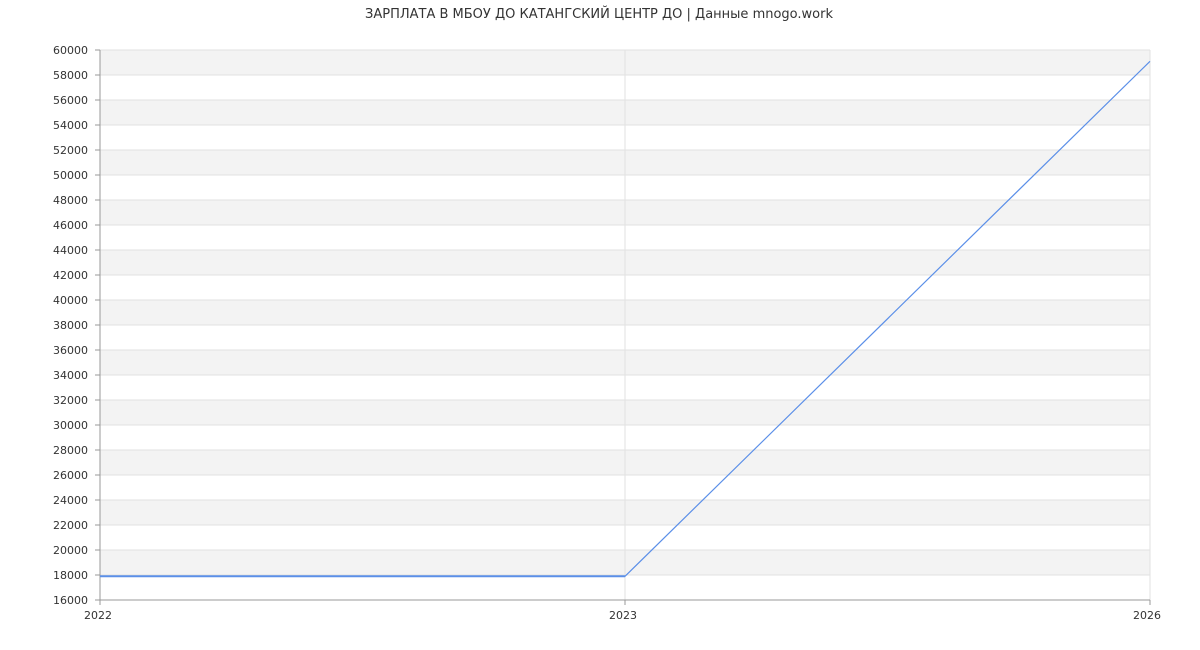 The width and height of the screenshot is (1200, 650). Describe the element at coordinates (1147, 615) in the screenshot. I see `x-tick-label: 2026` at that location.